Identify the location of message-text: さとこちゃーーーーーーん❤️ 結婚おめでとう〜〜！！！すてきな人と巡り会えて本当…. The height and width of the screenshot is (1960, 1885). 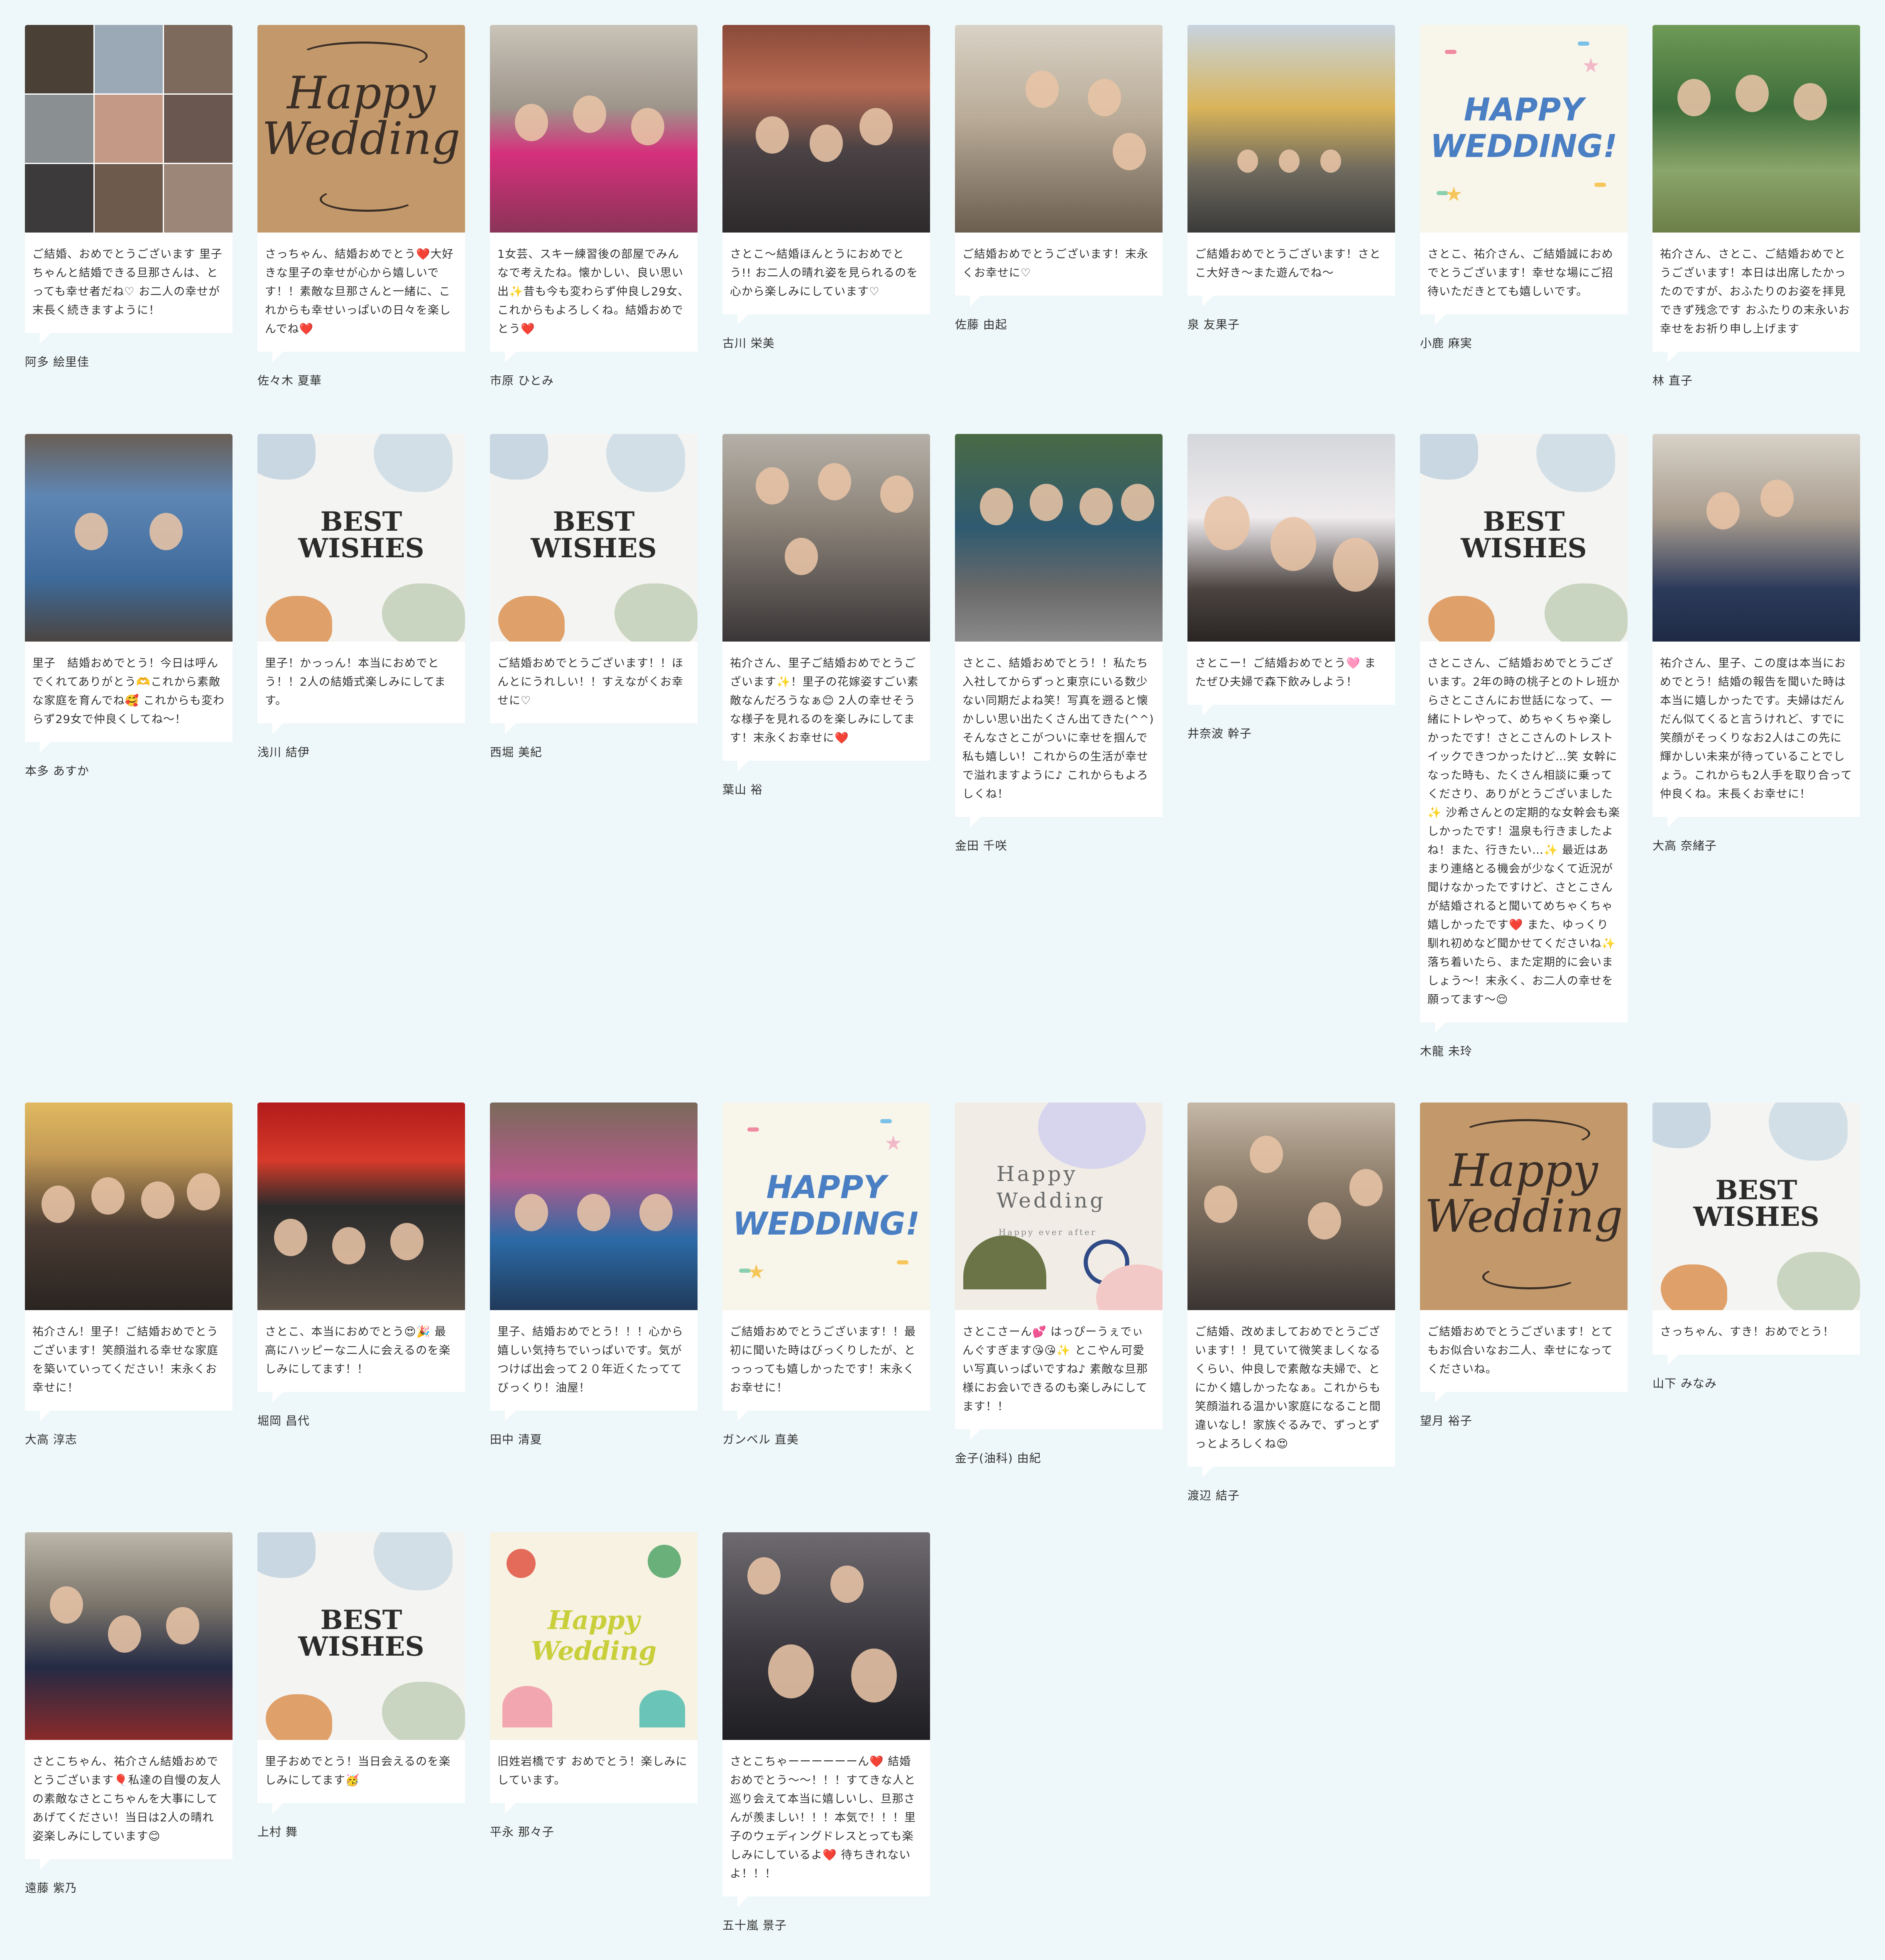
(826, 1824).